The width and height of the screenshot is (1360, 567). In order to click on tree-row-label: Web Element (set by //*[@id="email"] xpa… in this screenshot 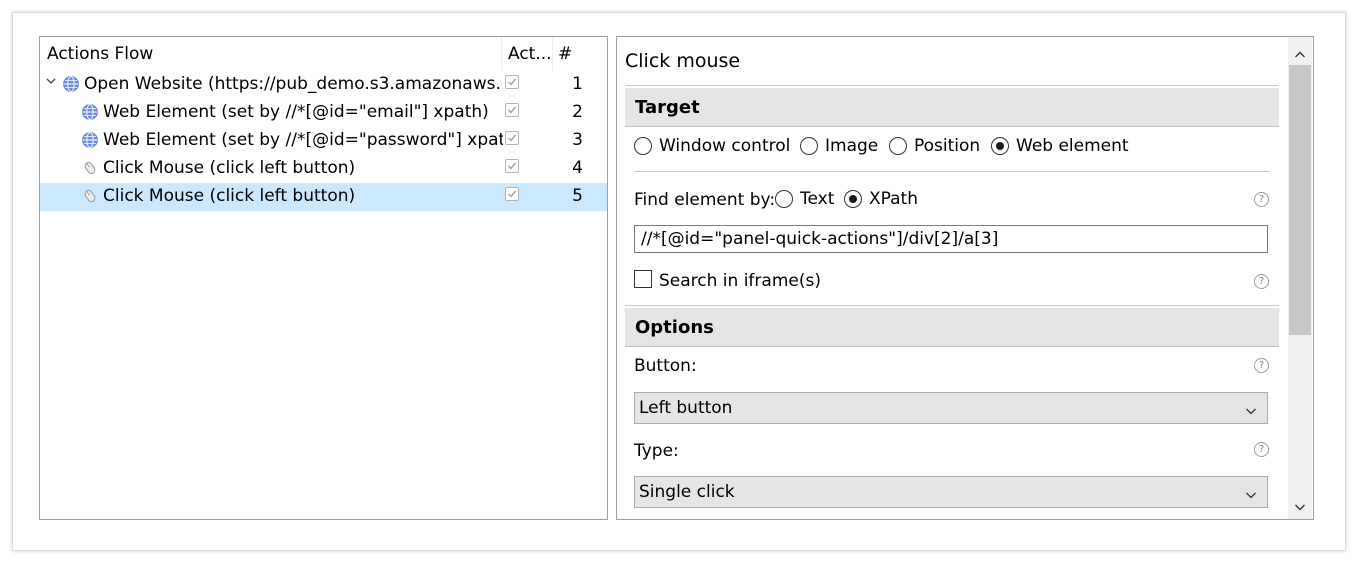, I will do `click(296, 112)`.